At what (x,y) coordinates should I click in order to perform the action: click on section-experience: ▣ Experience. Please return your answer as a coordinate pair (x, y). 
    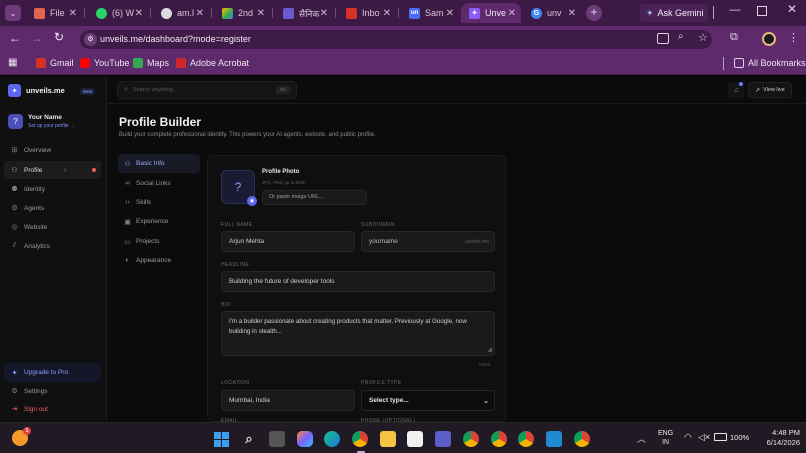
    Looking at the image, I should click on (159, 221).